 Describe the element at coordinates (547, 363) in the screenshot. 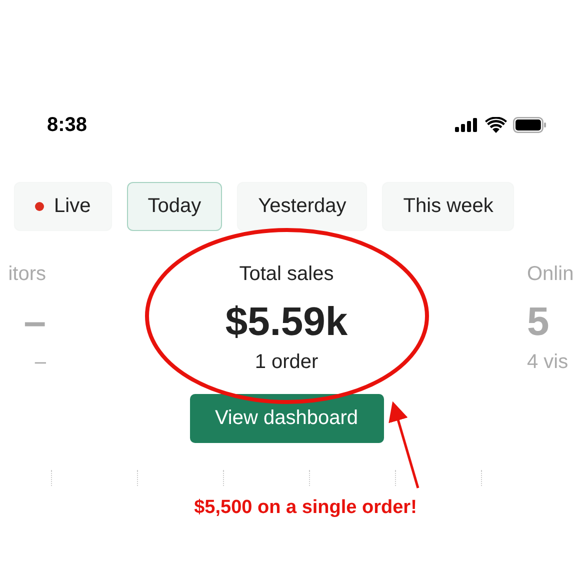

I see `stat-subtext: 4 vis` at that location.